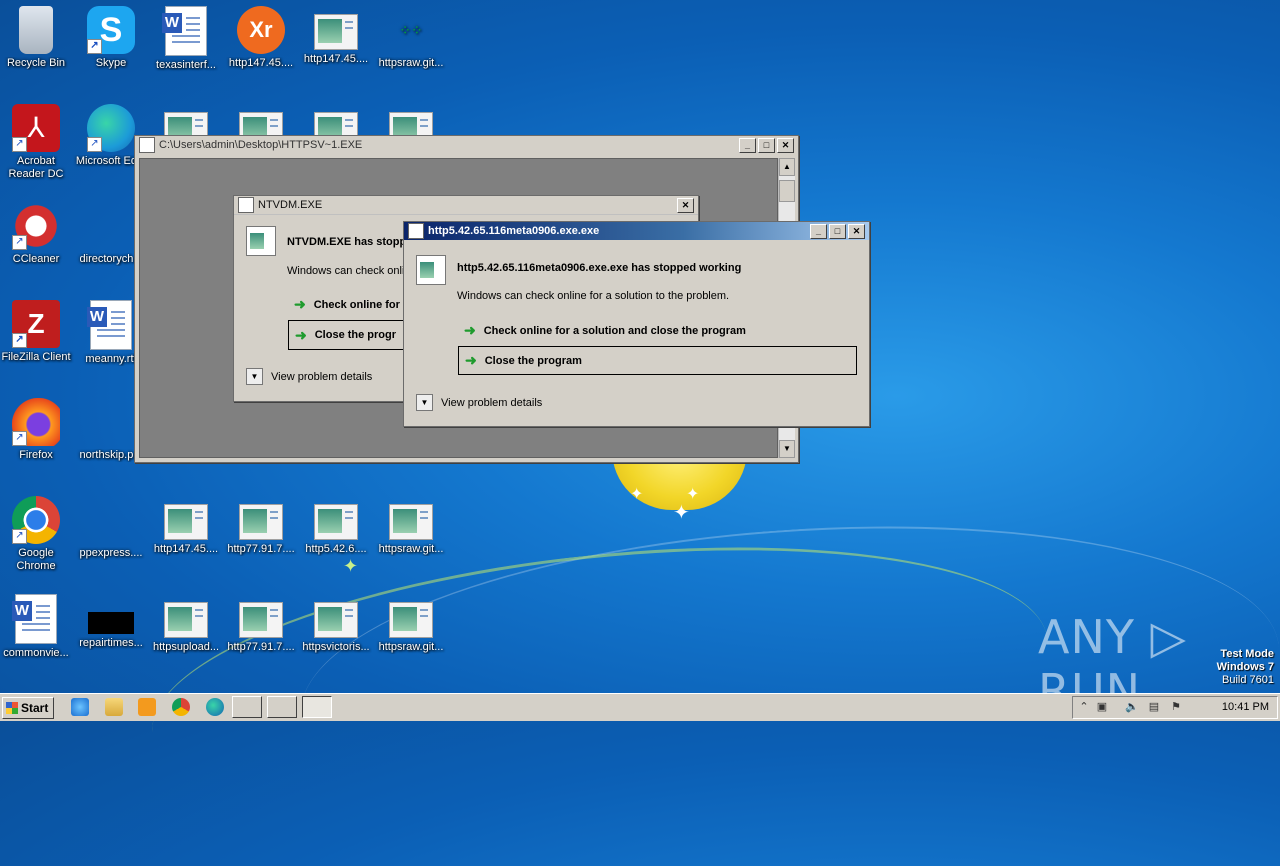 The width and height of the screenshot is (1280, 866). I want to click on blank-file-icon, so click(111, 226).